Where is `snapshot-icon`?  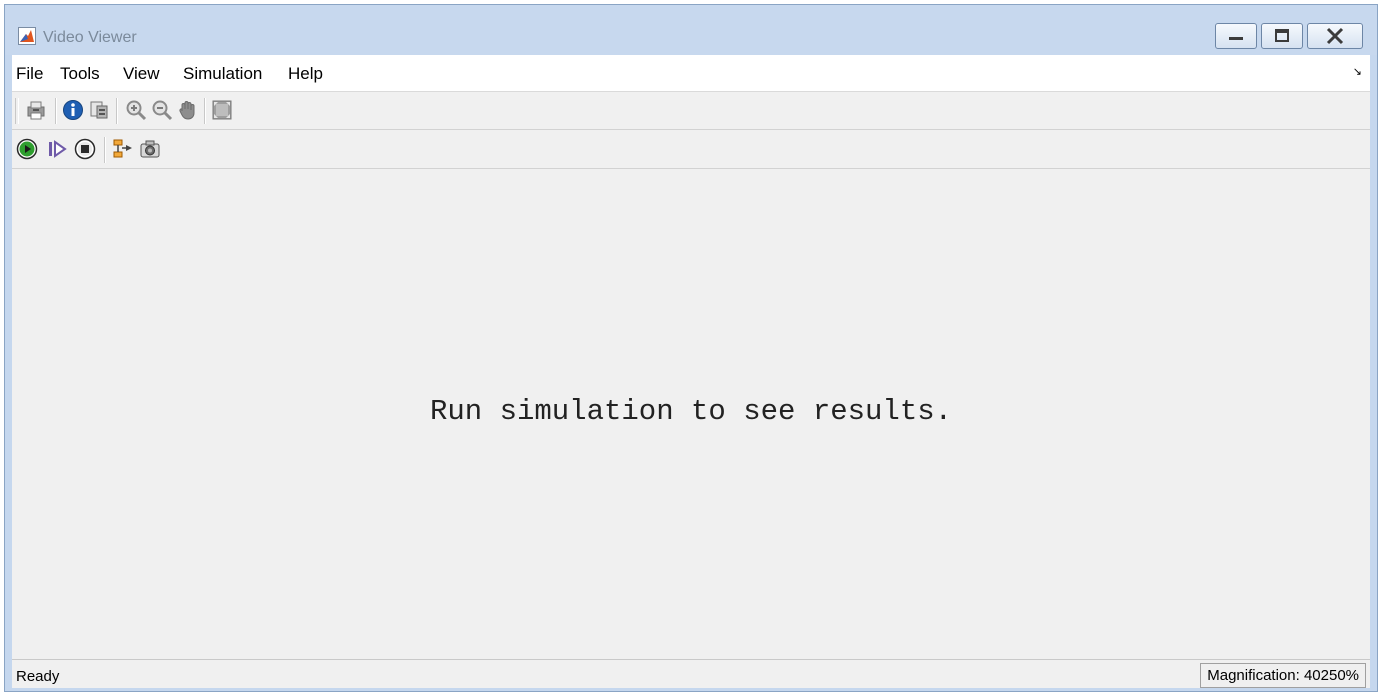
snapshot-icon is located at coordinates (150, 149).